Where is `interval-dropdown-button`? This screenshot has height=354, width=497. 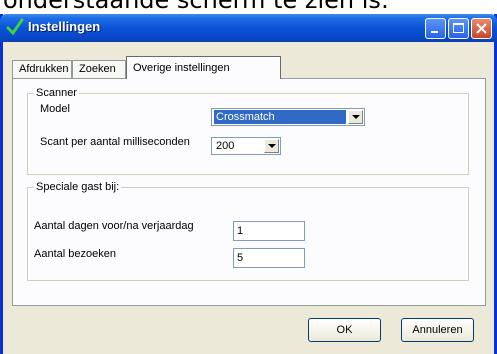 interval-dropdown-button is located at coordinates (271, 146).